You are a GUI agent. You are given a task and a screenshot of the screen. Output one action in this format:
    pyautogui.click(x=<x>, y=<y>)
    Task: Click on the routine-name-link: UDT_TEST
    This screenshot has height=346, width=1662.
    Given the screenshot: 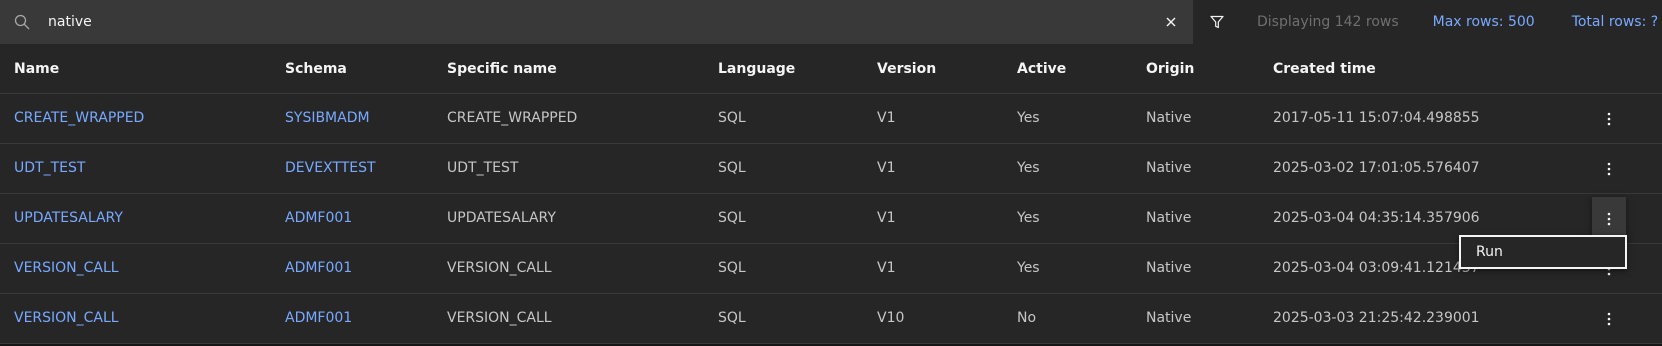 What is the action you would take?
    pyautogui.click(x=49, y=168)
    